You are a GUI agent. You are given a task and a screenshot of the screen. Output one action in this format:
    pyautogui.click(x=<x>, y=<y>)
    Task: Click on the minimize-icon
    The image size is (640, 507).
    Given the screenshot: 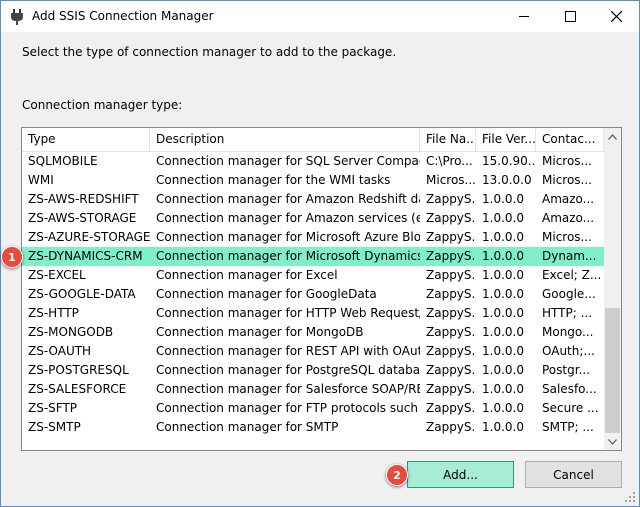 What is the action you would take?
    pyautogui.click(x=524, y=16)
    